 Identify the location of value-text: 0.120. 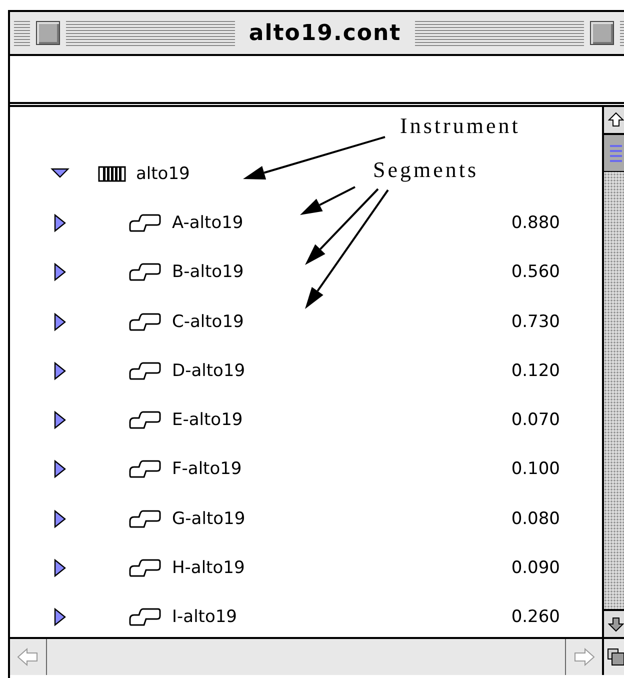
(535, 370).